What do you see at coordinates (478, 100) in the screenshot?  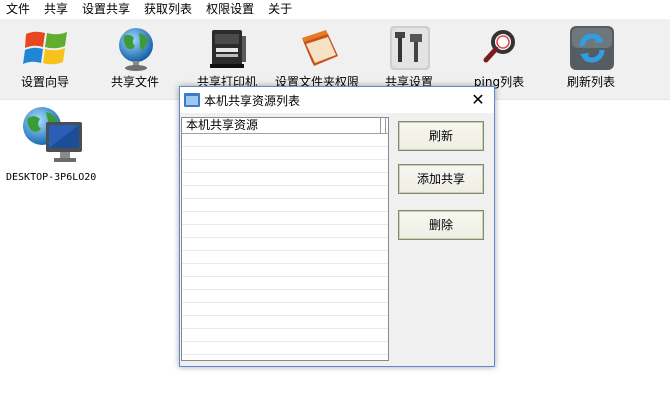 I see `close-icon: ✕` at bounding box center [478, 100].